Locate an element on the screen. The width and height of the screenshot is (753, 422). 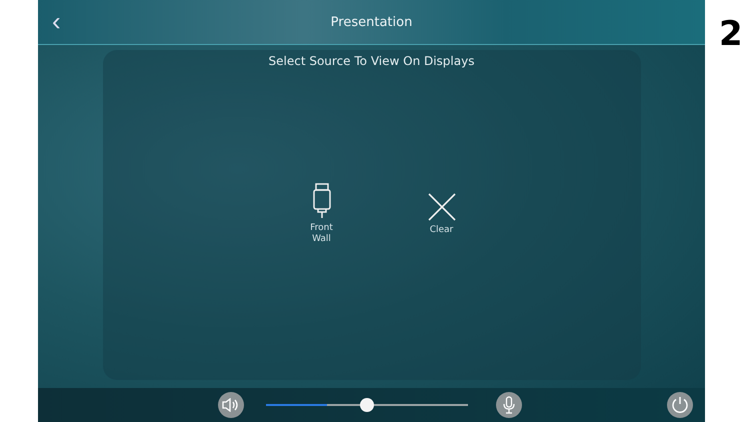
power-icon is located at coordinates (680, 405).